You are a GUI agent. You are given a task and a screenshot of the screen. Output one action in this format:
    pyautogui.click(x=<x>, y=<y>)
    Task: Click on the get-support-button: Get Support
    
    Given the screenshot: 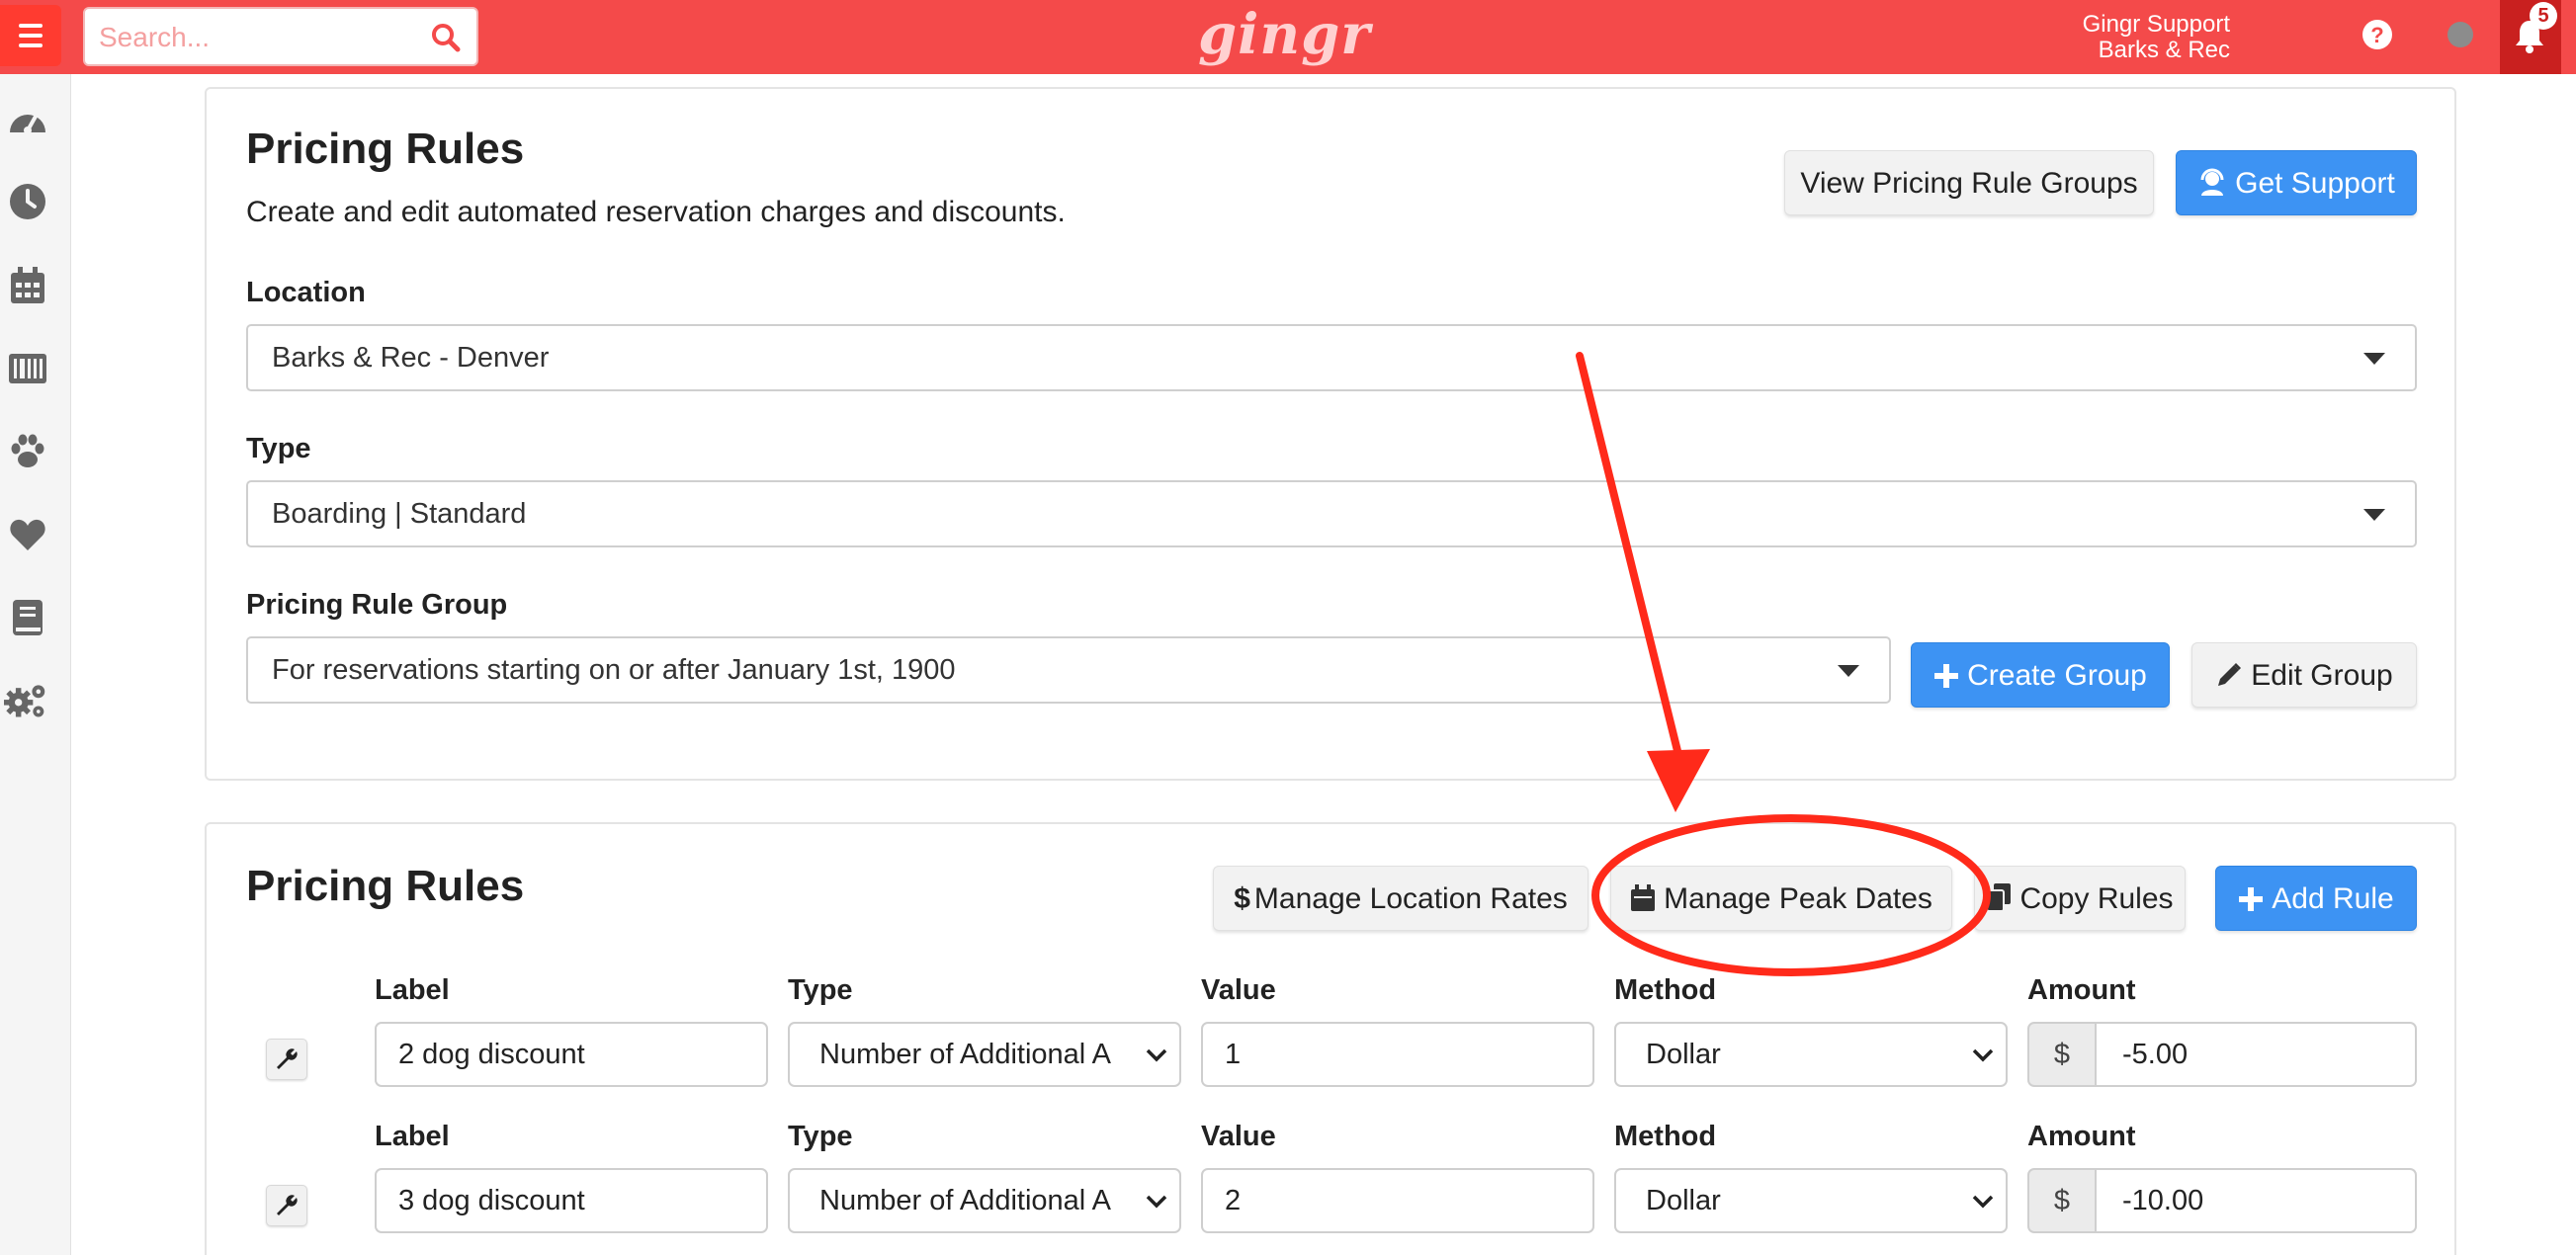 What is the action you would take?
    pyautogui.click(x=2296, y=182)
    